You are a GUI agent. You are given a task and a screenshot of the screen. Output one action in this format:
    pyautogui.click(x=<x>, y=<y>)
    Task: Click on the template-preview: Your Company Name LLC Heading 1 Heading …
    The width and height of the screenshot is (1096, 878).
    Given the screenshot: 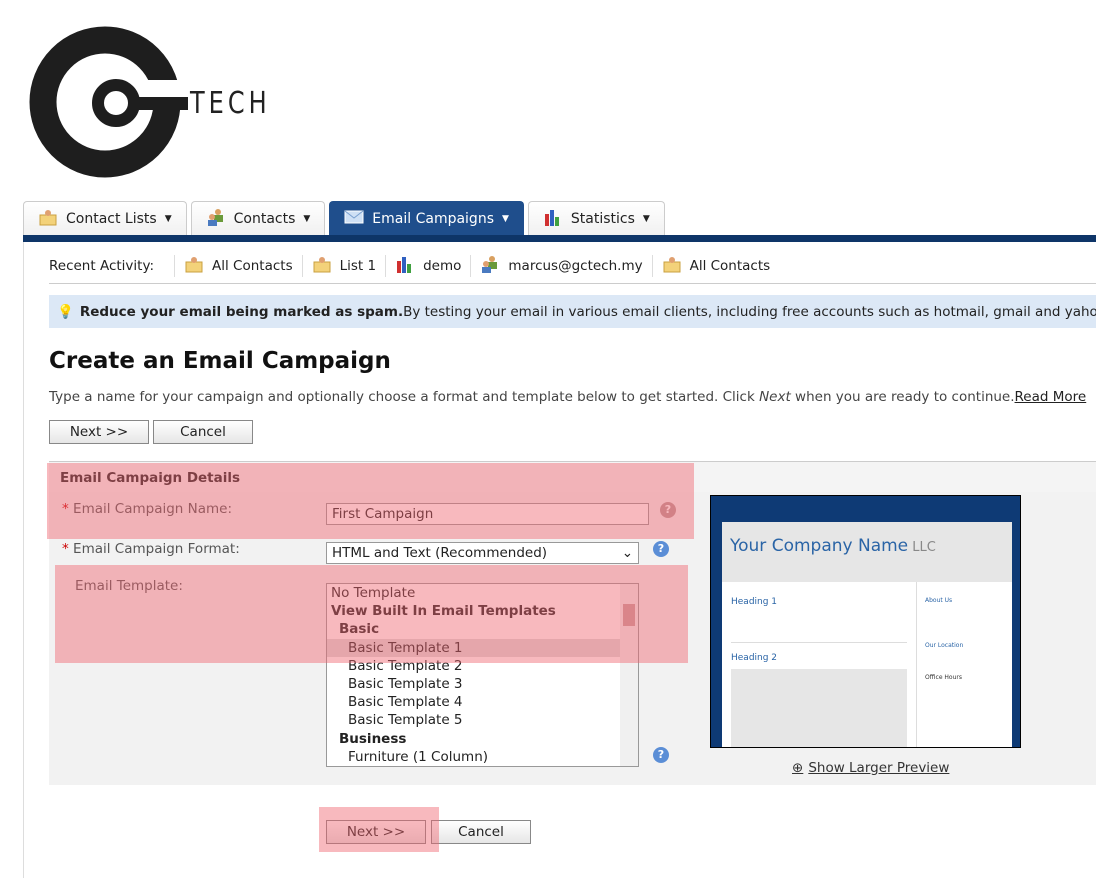 What is the action you would take?
    pyautogui.click(x=865, y=621)
    